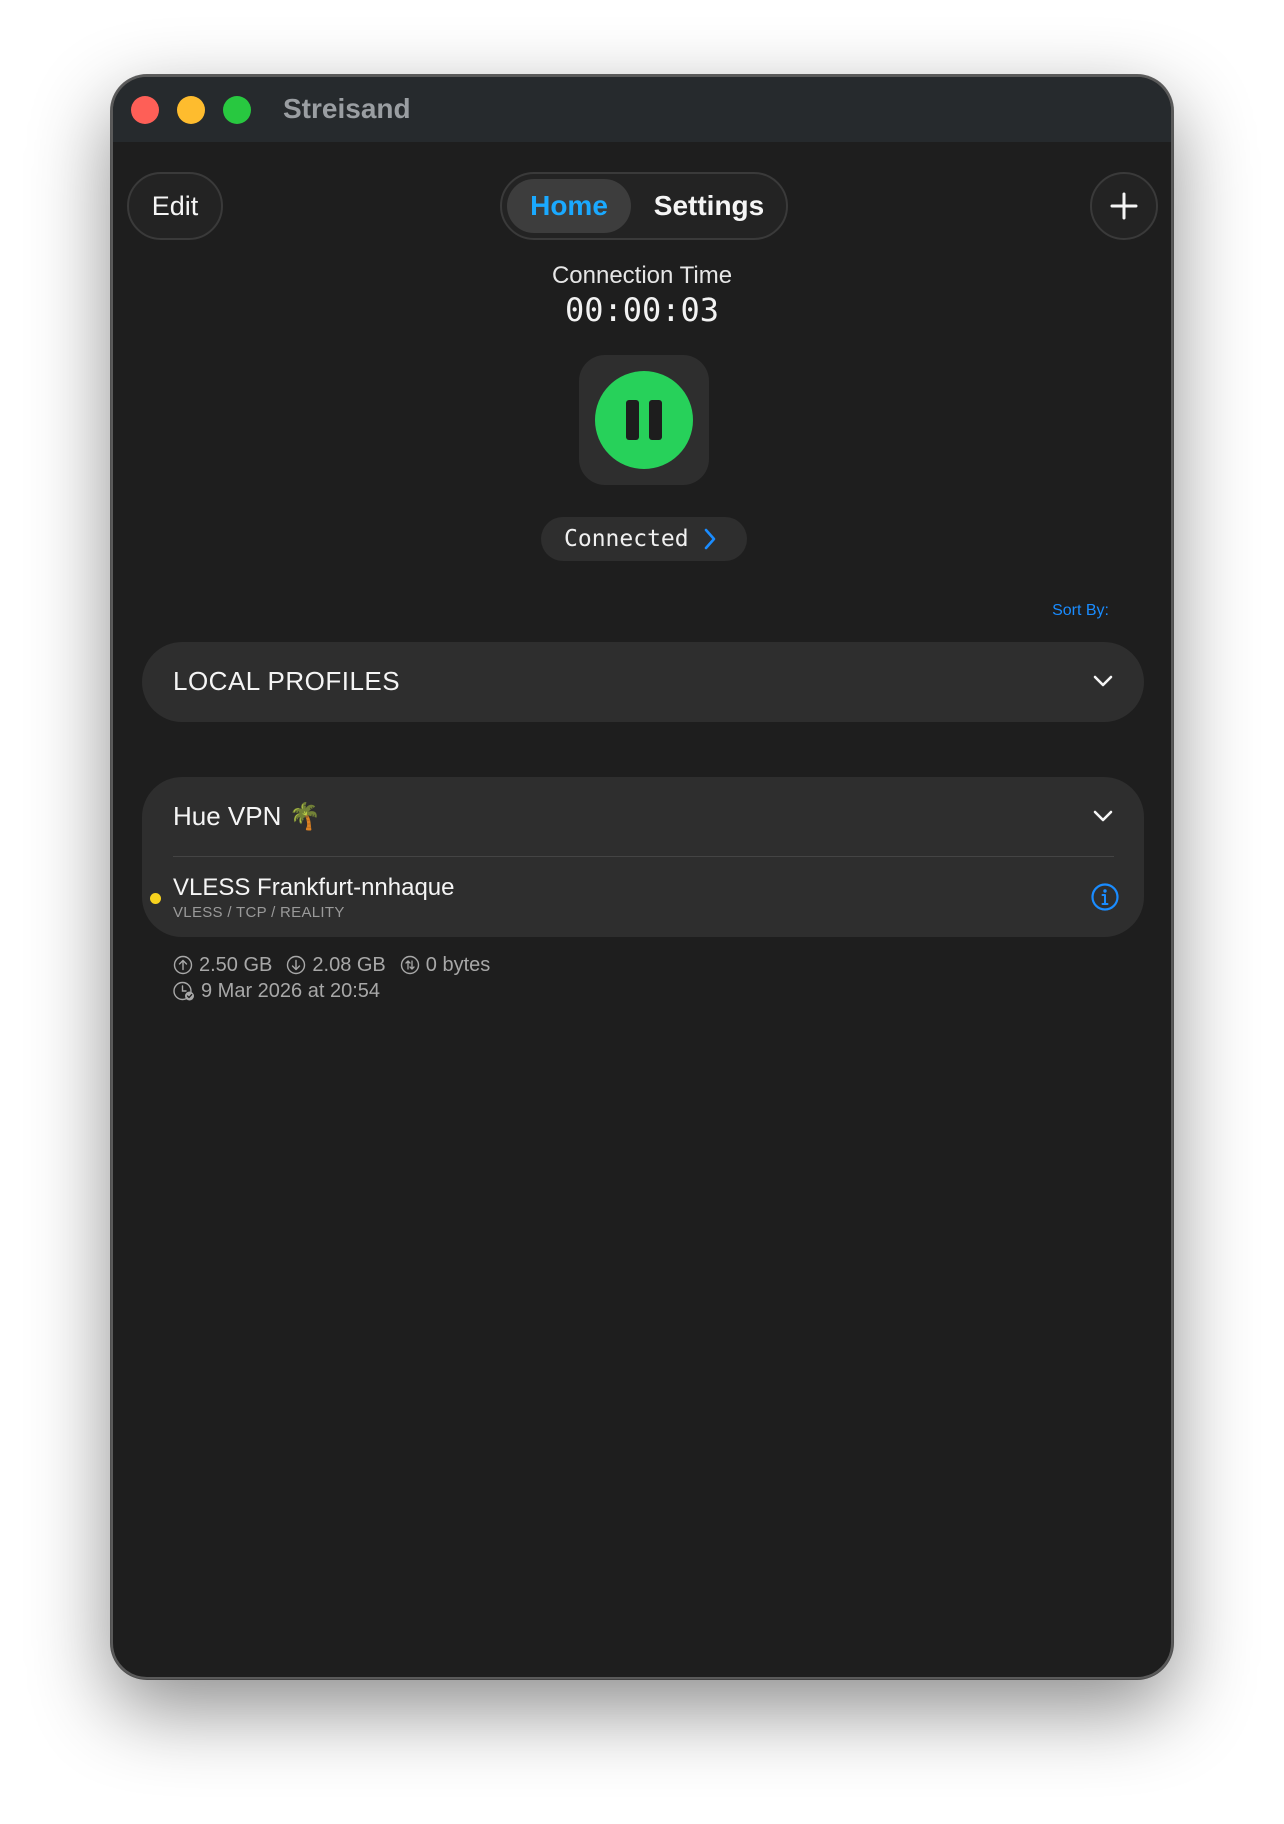 The image size is (1284, 1824). Describe the element at coordinates (155, 898) in the screenshot. I see `profile-status-dot` at that location.